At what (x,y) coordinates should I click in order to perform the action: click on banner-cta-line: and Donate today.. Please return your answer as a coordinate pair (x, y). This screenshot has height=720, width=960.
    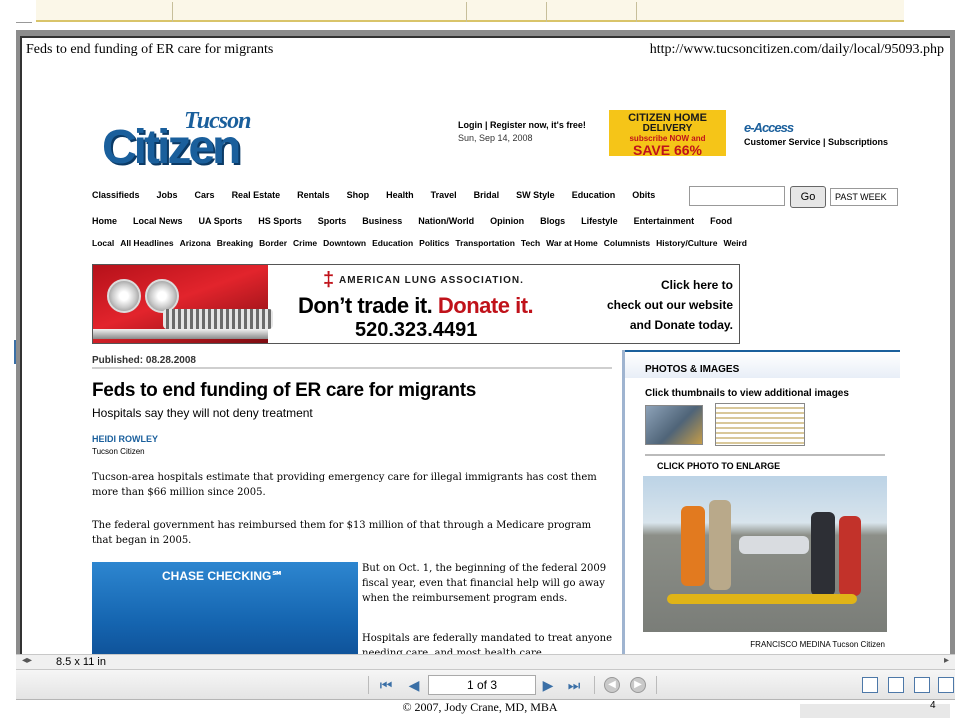
    Looking at the image, I should click on (681, 325).